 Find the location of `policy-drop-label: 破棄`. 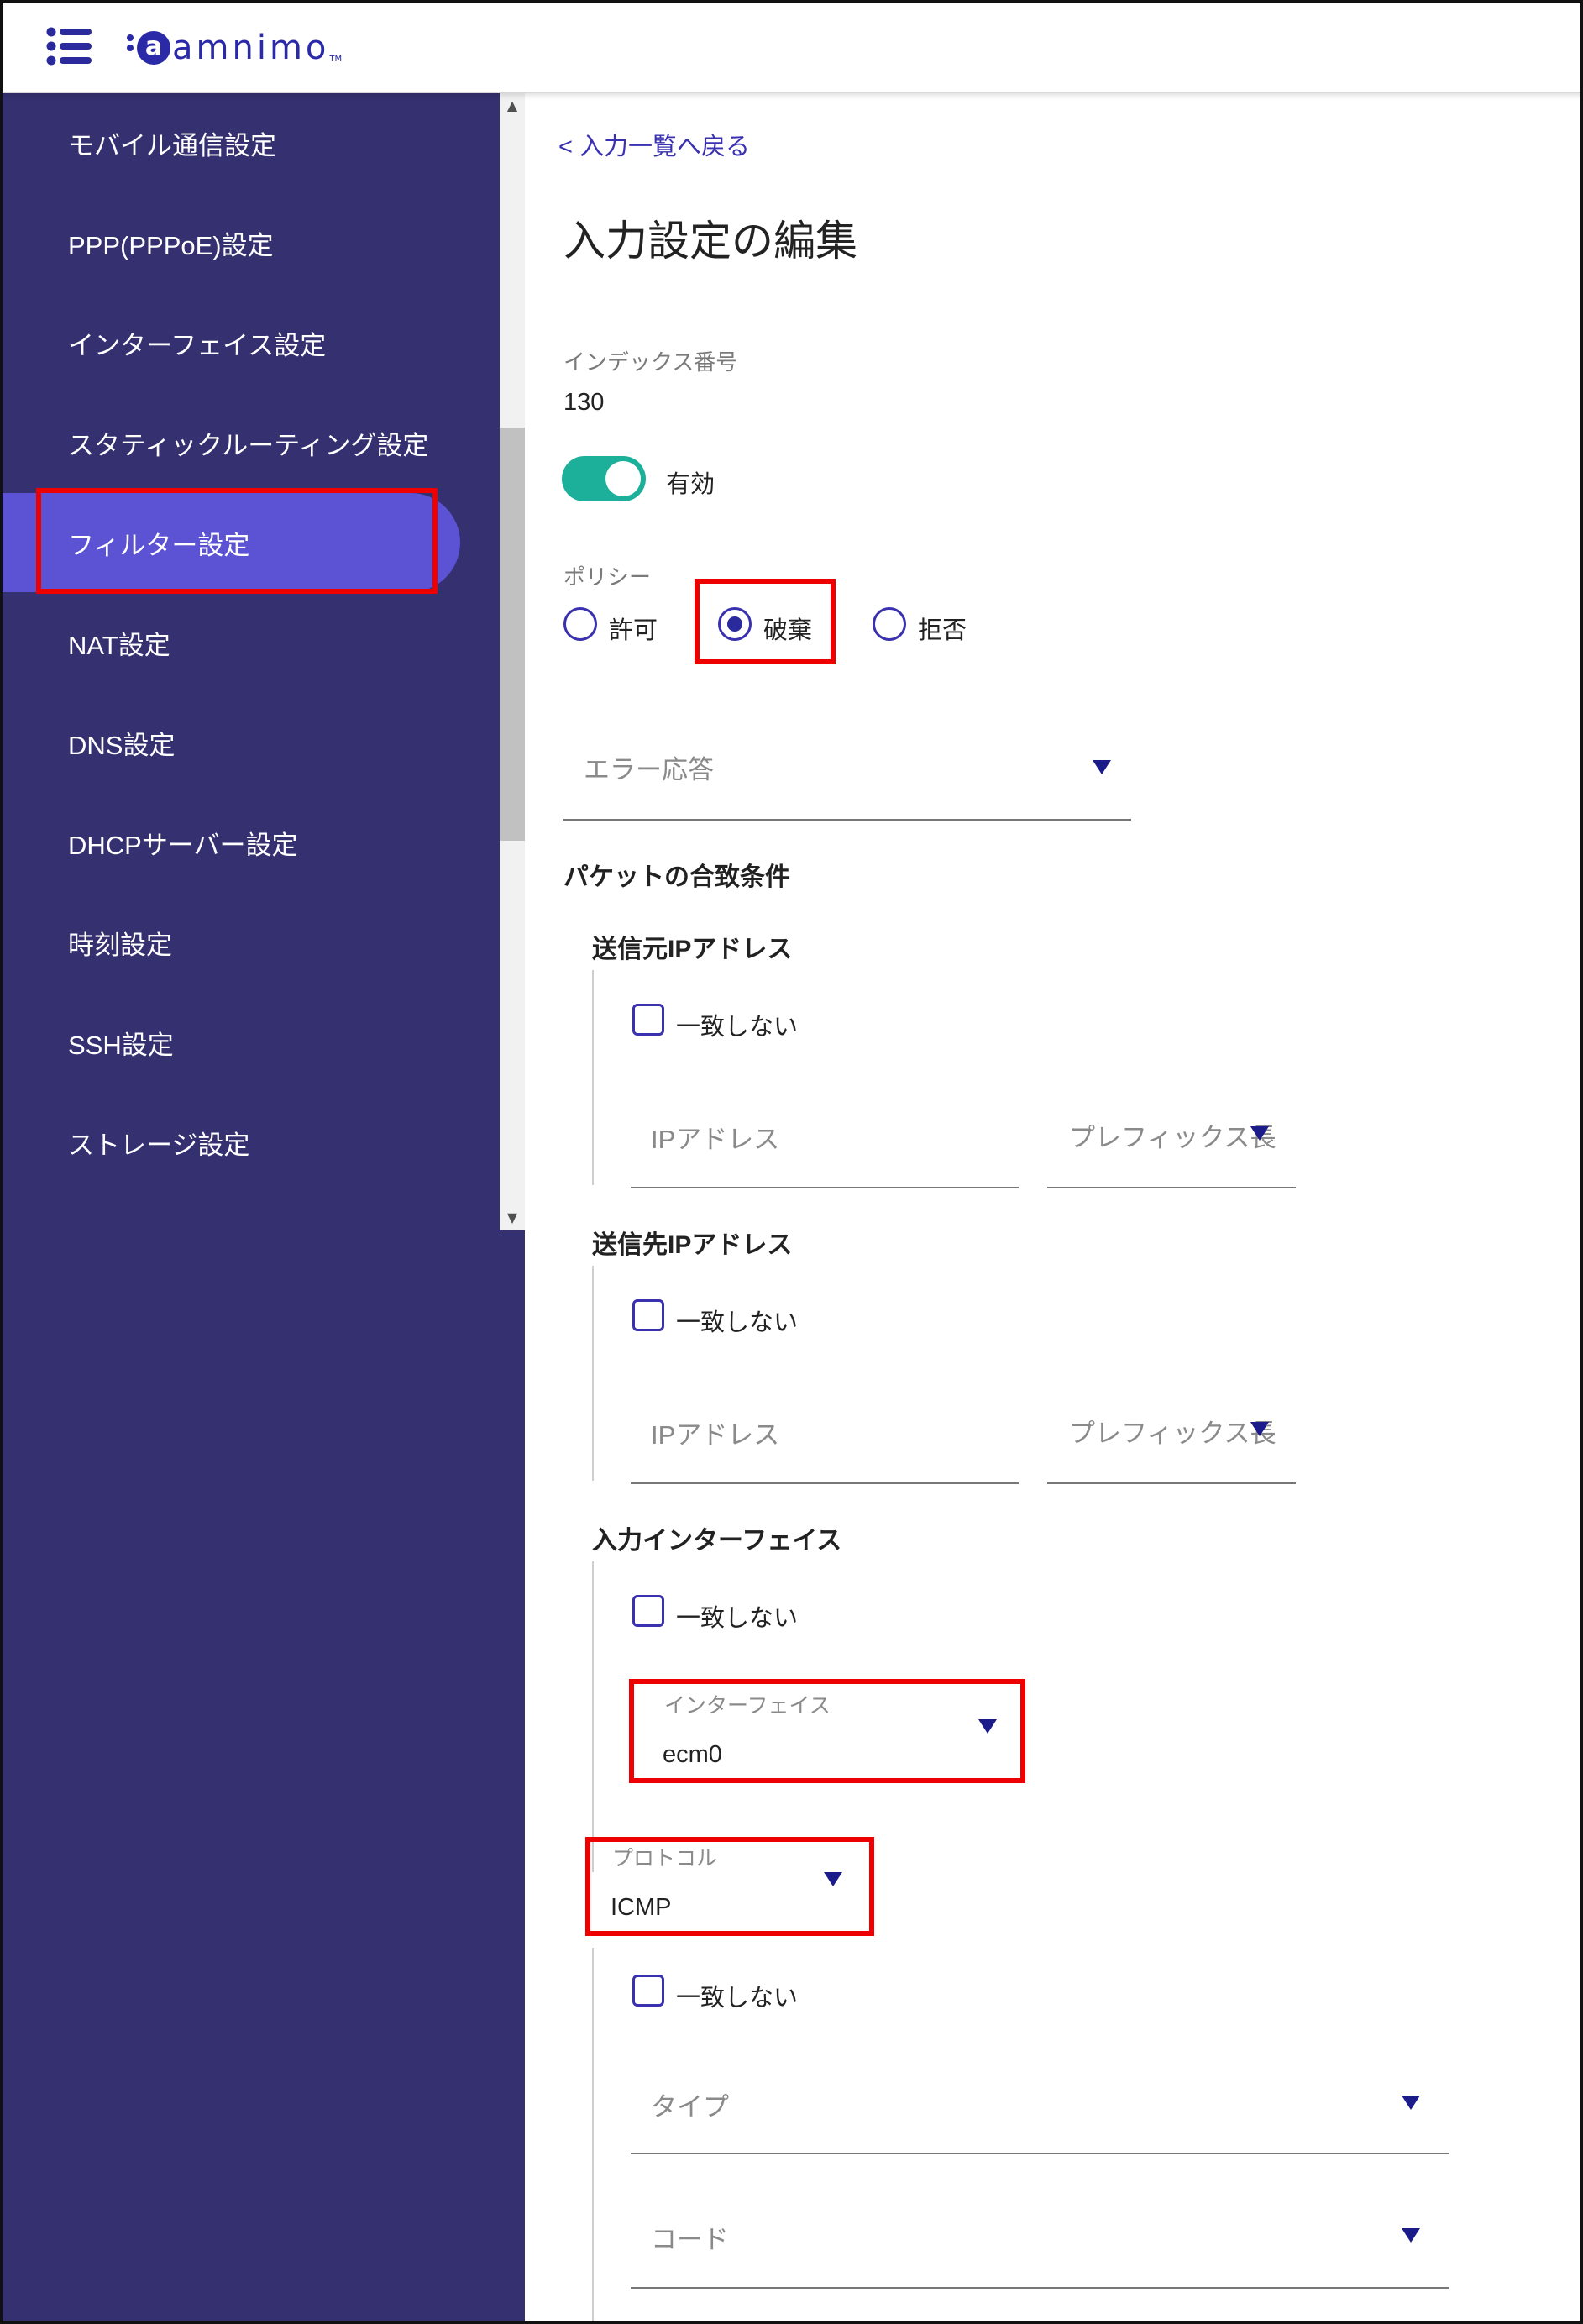

policy-drop-label: 破棄 is located at coordinates (788, 630).